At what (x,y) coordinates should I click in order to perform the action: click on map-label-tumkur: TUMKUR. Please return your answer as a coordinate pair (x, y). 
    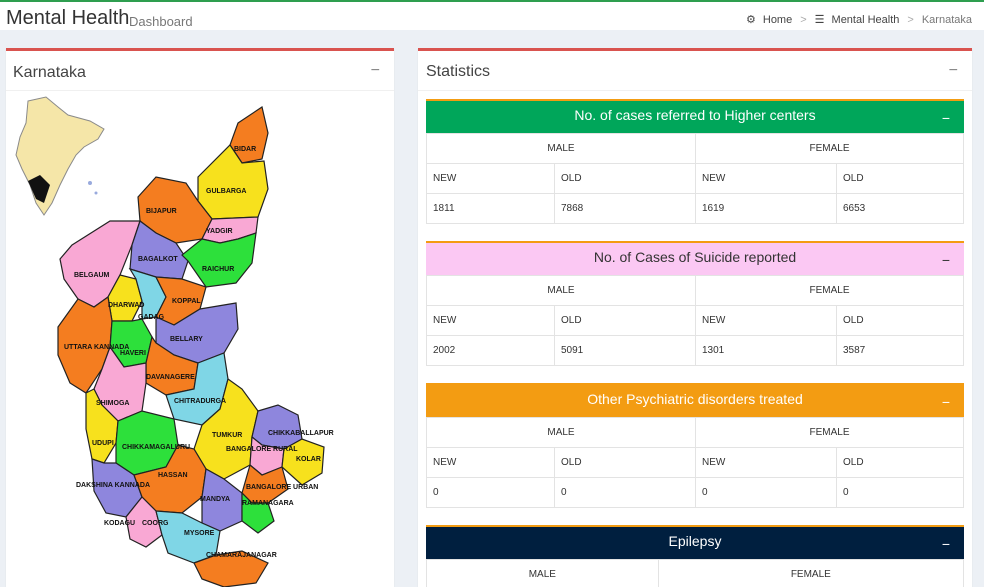
    Looking at the image, I should click on (227, 435).